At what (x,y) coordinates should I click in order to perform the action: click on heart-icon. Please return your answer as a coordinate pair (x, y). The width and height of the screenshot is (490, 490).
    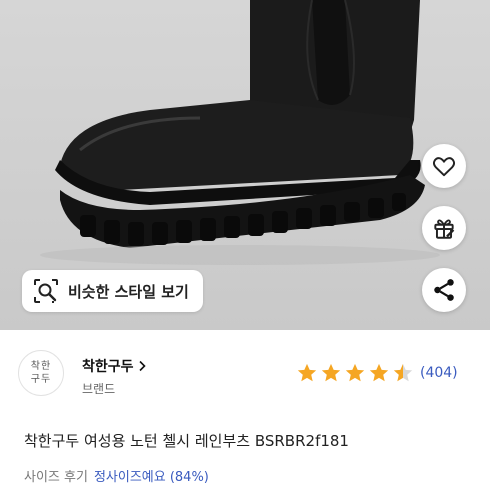
    Looking at the image, I should click on (444, 167).